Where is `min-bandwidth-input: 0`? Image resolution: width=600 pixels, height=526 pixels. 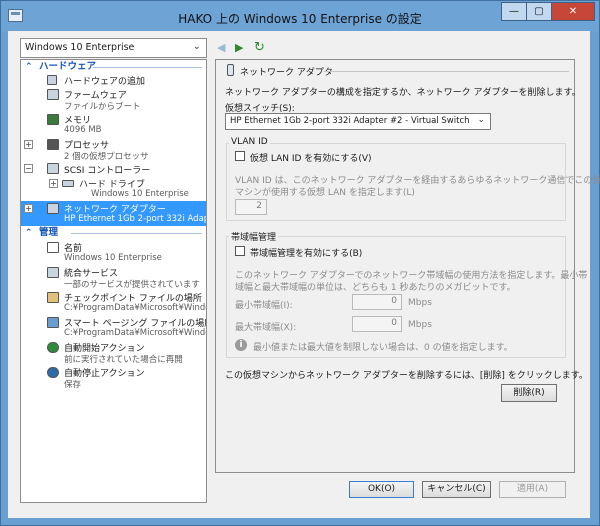
min-bandwidth-input: 0 is located at coordinates (377, 302).